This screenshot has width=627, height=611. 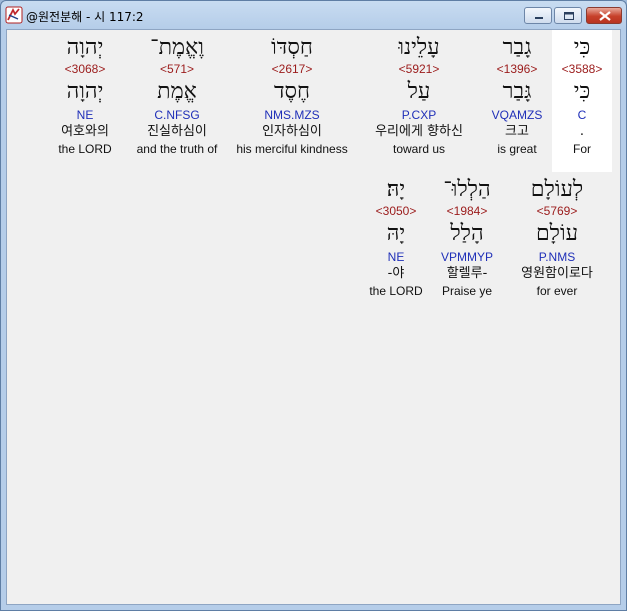 What do you see at coordinates (177, 69) in the screenshot?
I see `strong-number: <571>` at bounding box center [177, 69].